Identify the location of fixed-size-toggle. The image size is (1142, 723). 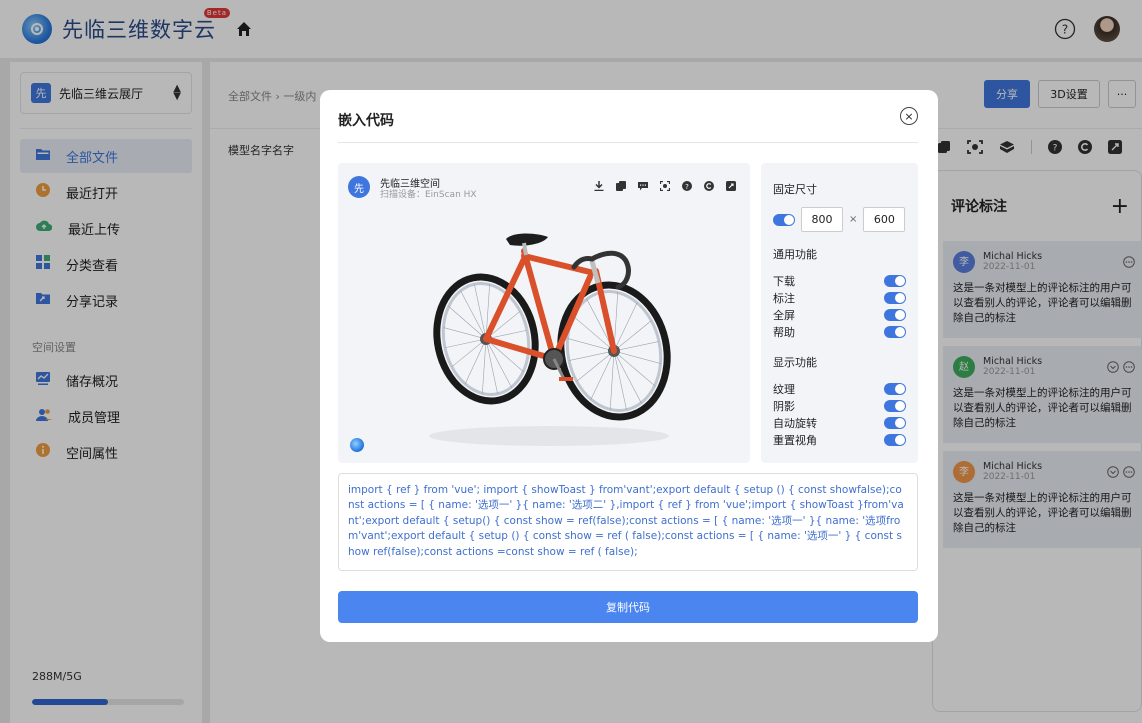
(784, 219).